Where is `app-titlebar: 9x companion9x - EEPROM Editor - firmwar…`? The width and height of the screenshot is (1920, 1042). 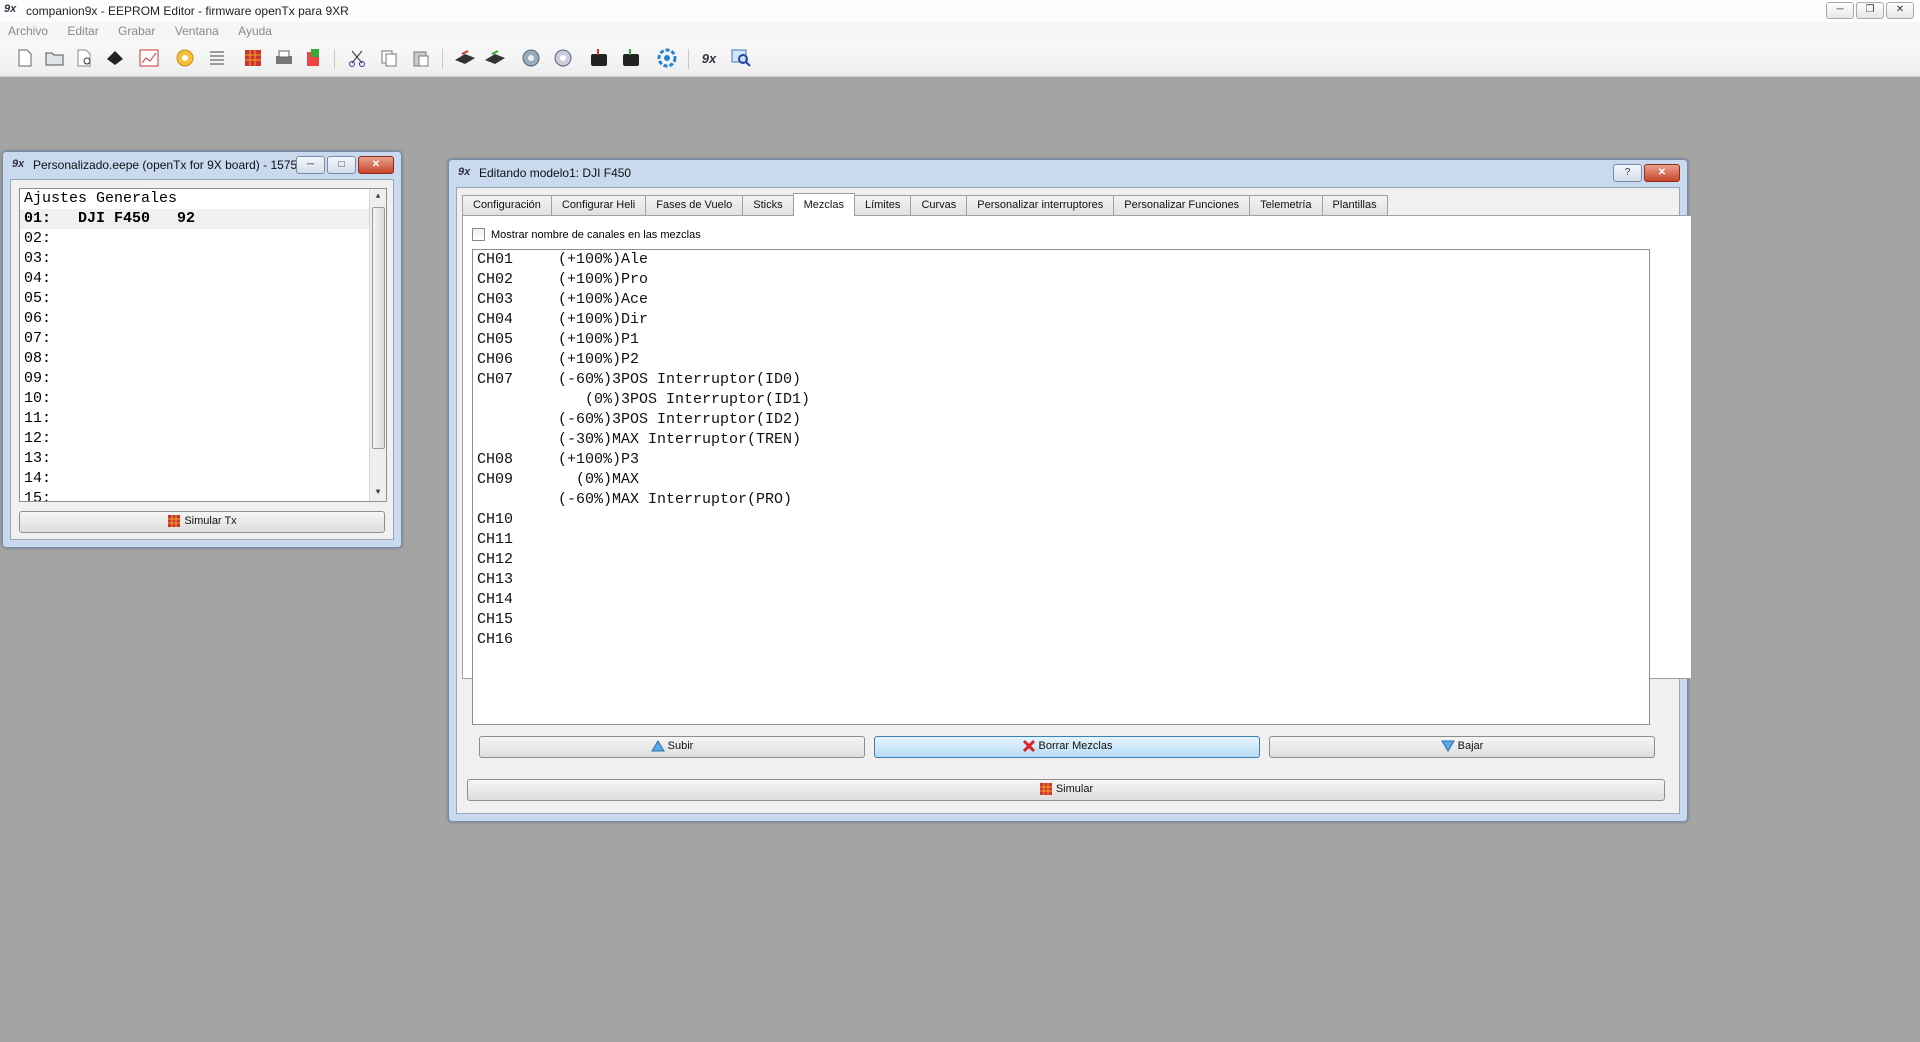
app-titlebar: 9x companion9x - EEPROM Editor - firmwar… is located at coordinates (960, 11).